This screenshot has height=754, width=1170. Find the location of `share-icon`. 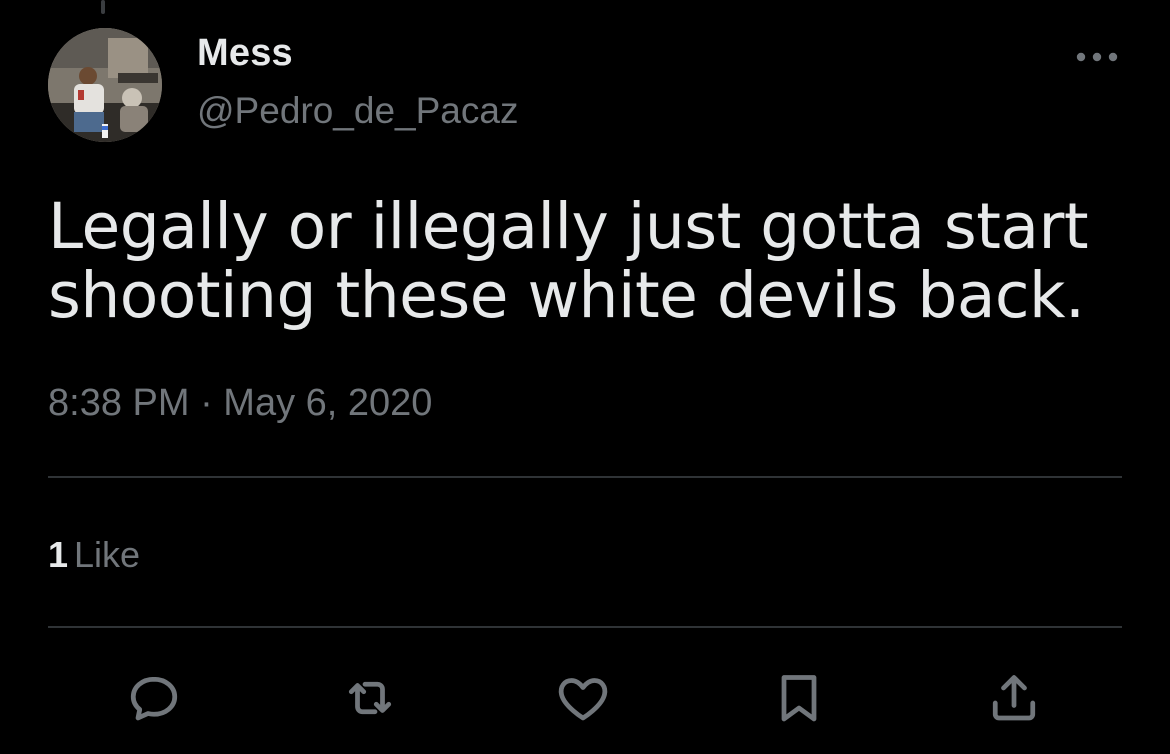

share-icon is located at coordinates (1014, 698).